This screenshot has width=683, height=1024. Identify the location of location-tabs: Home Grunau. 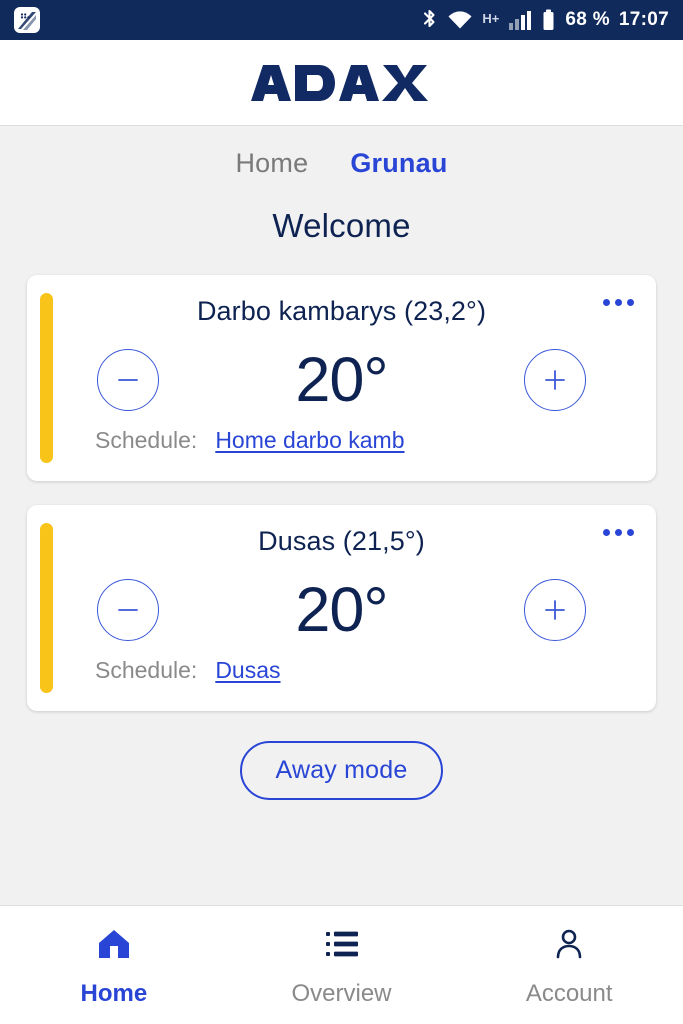
(341, 163).